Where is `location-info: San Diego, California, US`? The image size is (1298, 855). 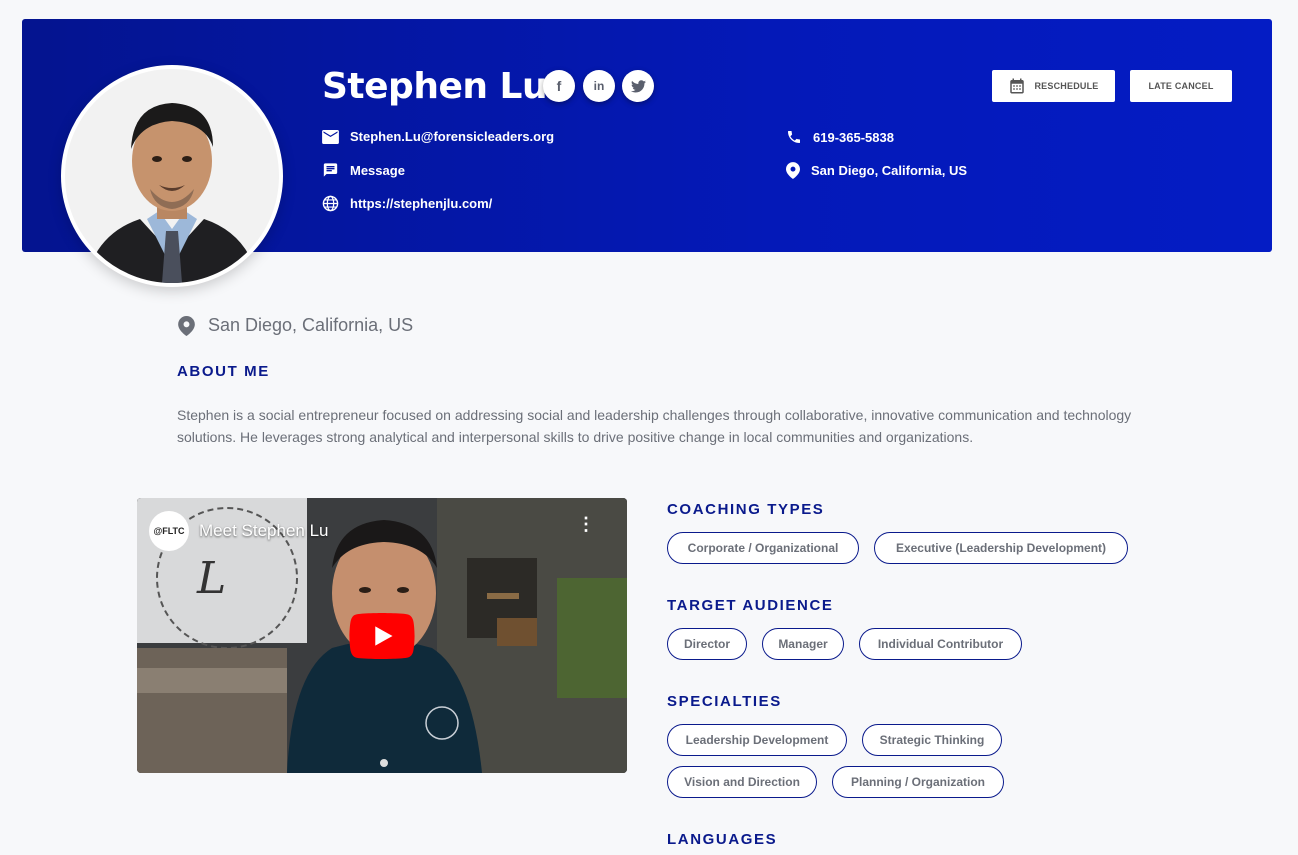 location-info: San Diego, California, US is located at coordinates (876, 170).